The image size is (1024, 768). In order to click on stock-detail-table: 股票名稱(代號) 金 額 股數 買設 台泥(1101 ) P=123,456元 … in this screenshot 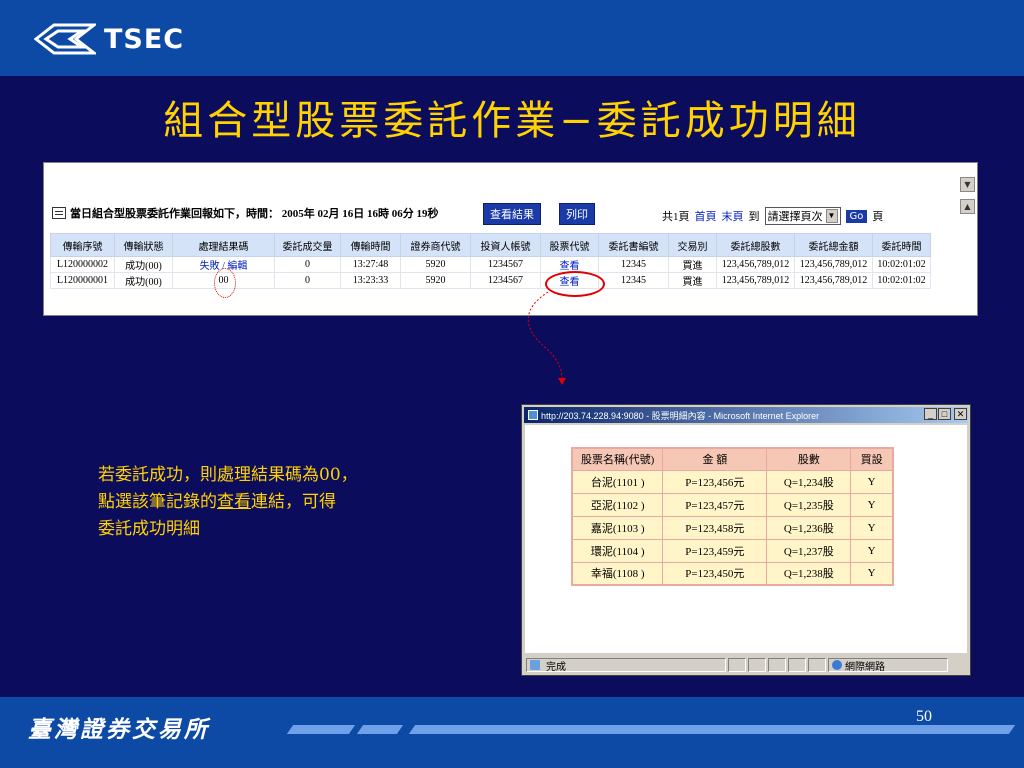, I will do `click(732, 516)`.